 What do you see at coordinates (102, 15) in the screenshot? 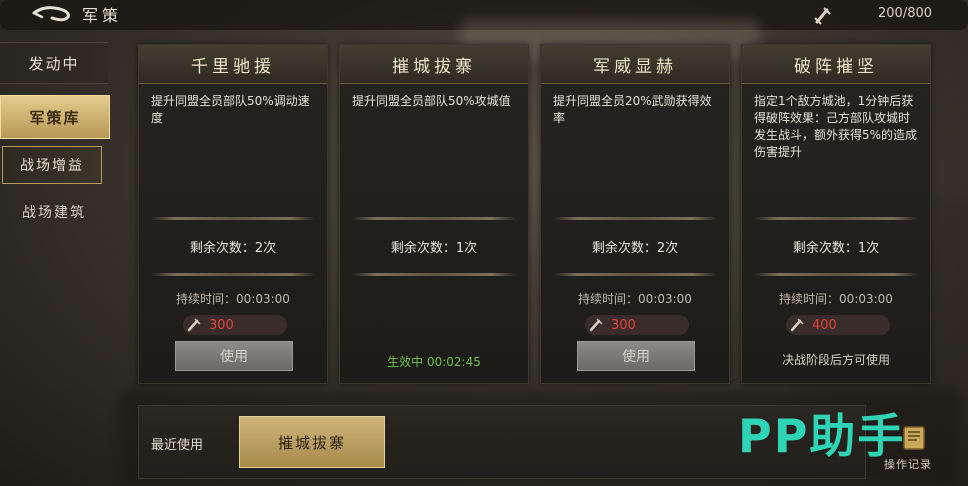
I see `page-title: 军策` at bounding box center [102, 15].